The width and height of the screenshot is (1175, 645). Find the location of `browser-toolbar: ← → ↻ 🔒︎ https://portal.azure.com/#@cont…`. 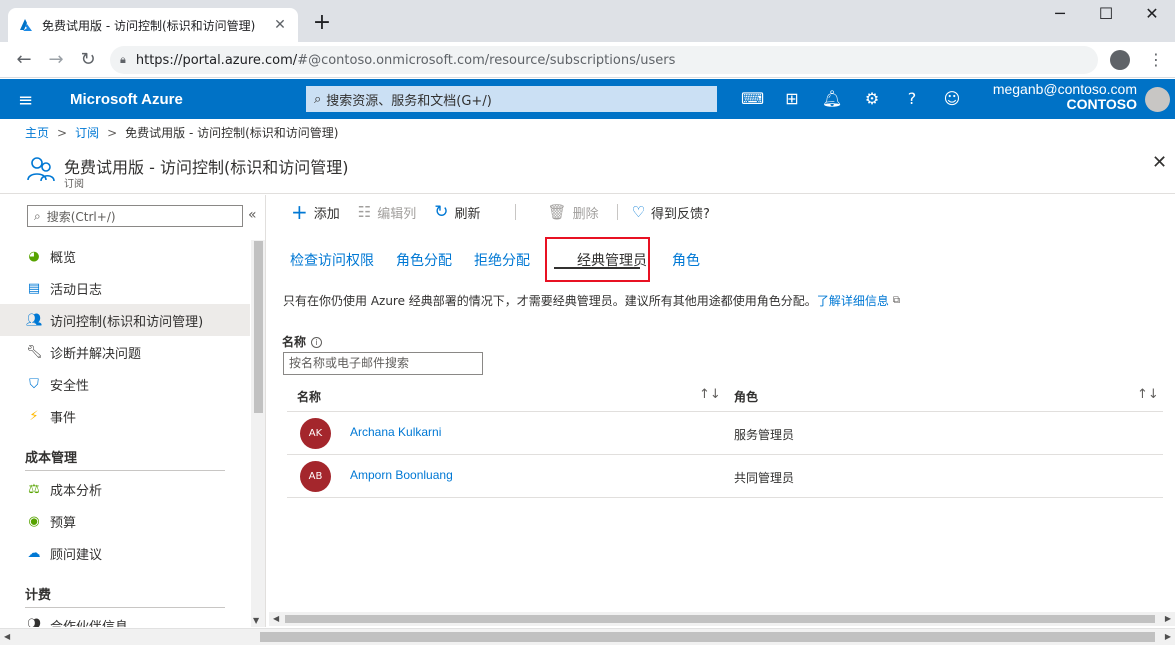

browser-toolbar: ← → ↻ 🔒︎ https://portal.azure.com/#@cont… is located at coordinates (587, 60).